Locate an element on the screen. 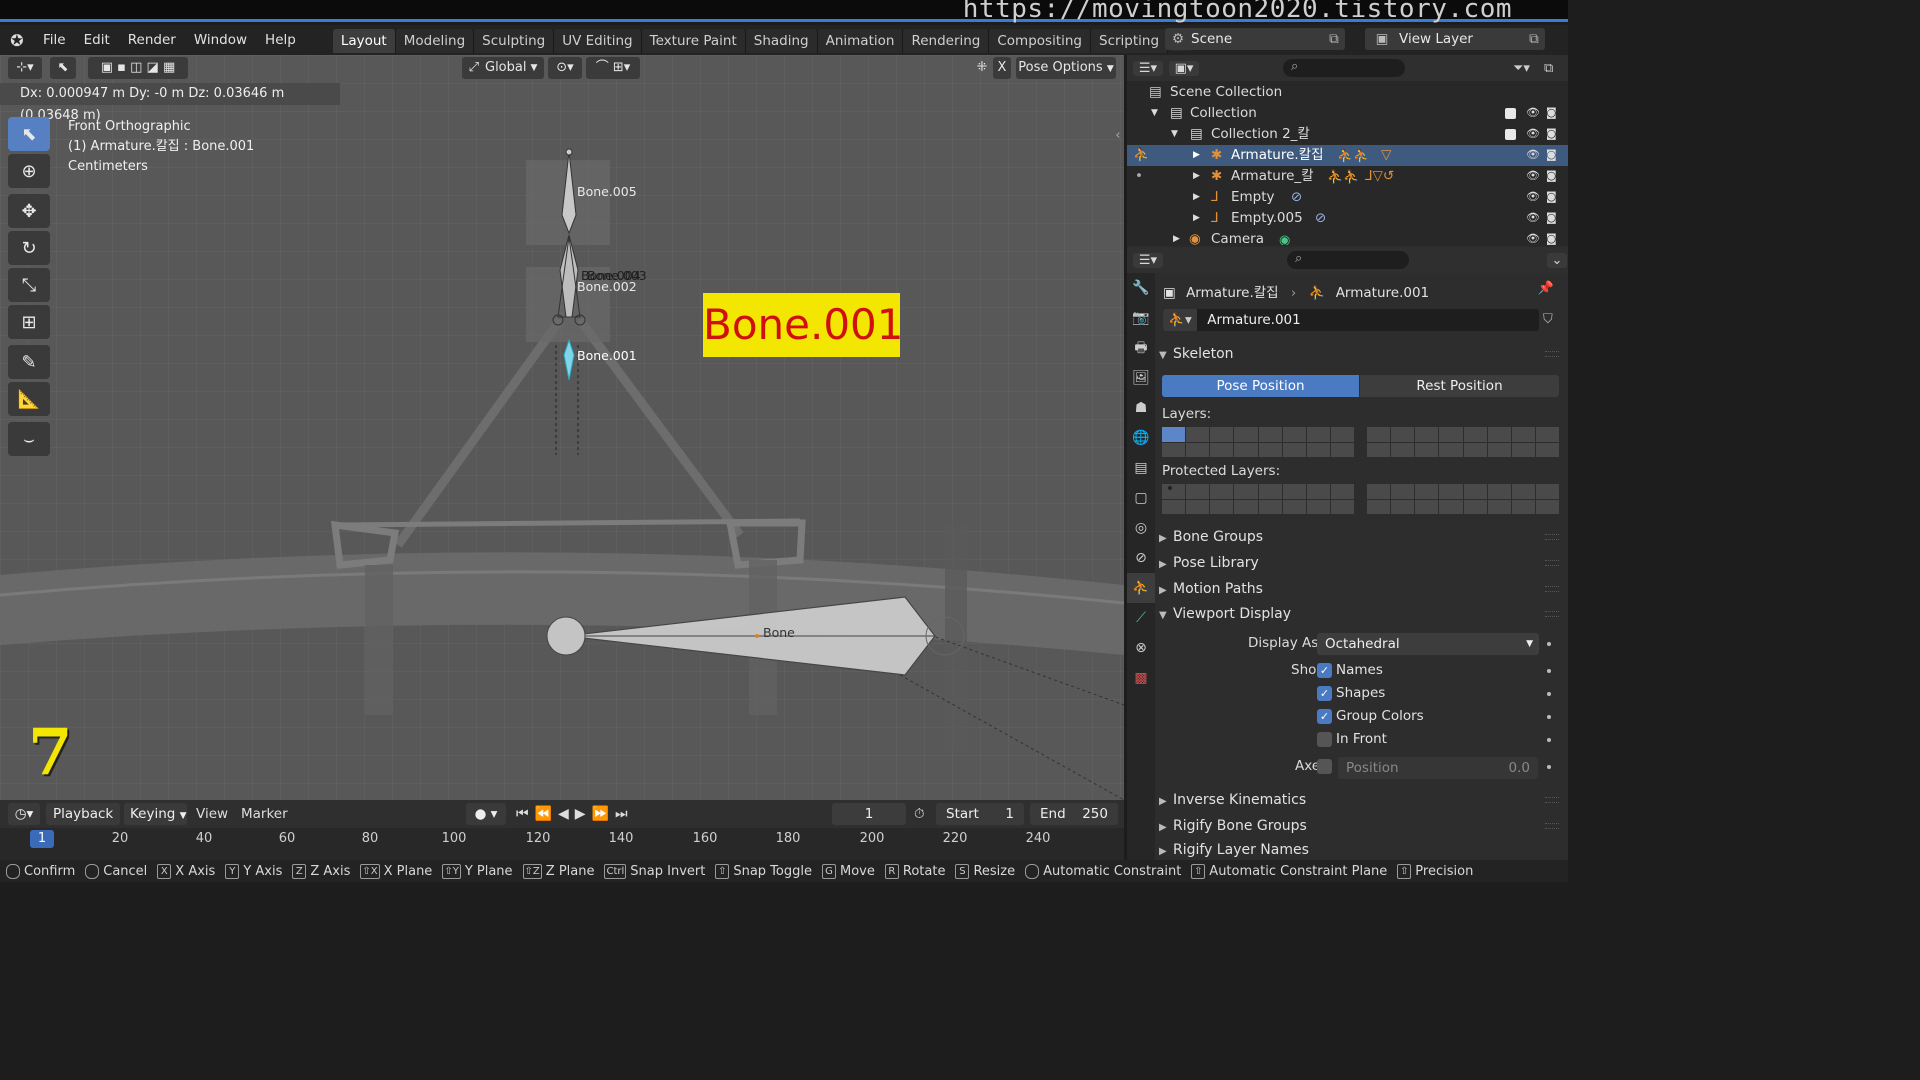 The height and width of the screenshot is (1080, 1920). scene-selector: ⚙ Scene ⧉ is located at coordinates (1255, 39).